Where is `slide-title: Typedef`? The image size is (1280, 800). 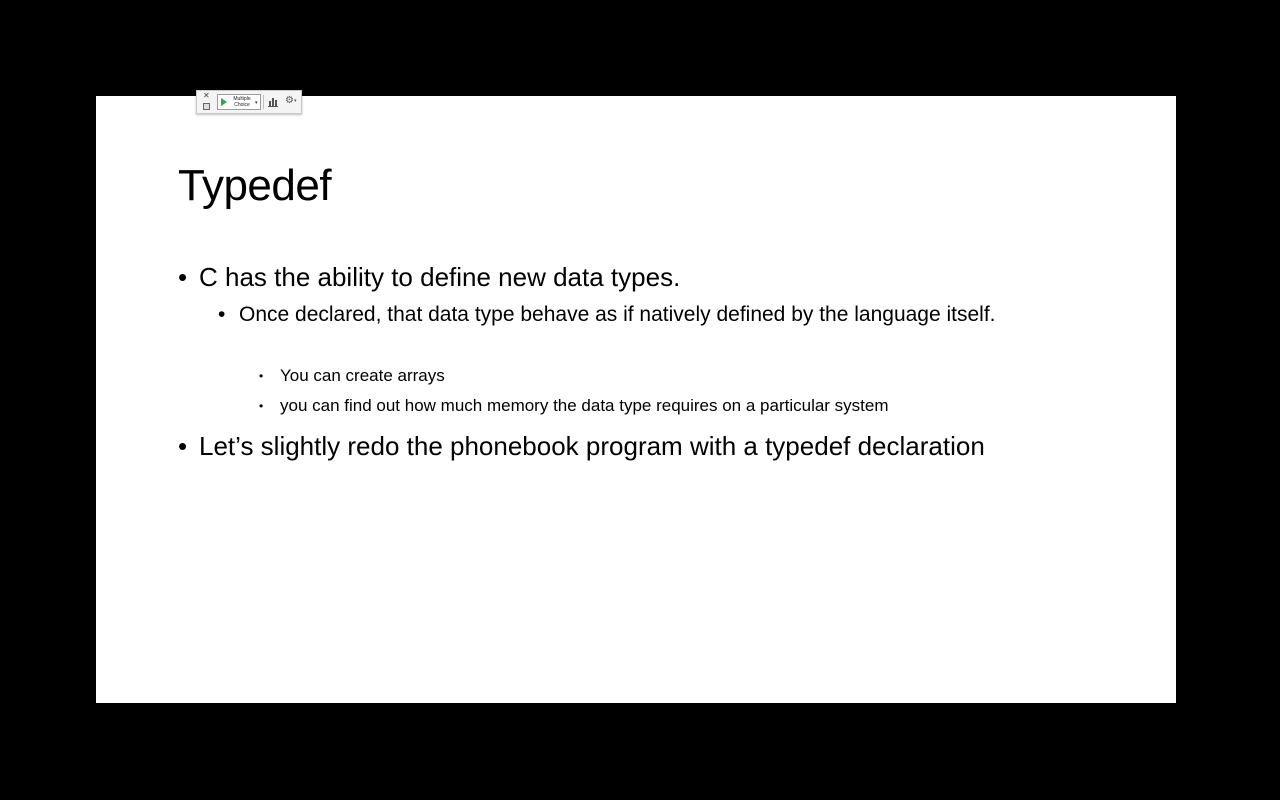
slide-title: Typedef is located at coordinates (255, 185).